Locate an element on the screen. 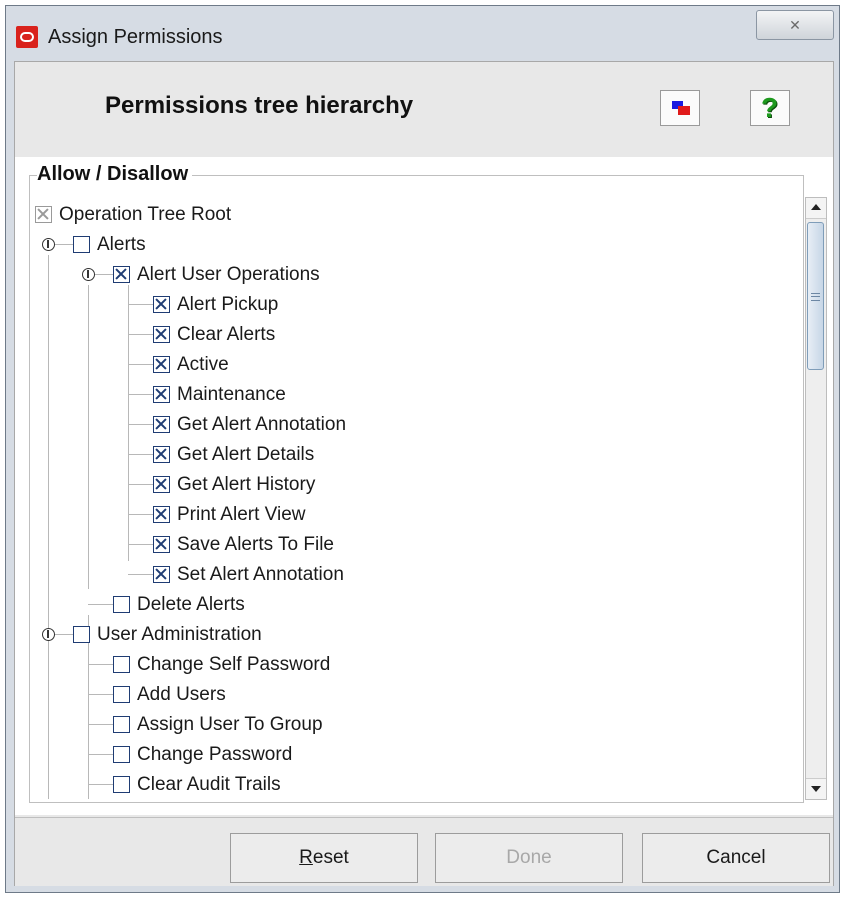  tree-item: Active is located at coordinates (418, 365).